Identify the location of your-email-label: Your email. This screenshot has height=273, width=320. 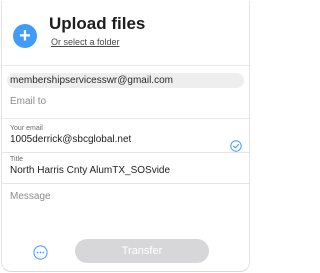
(26, 128).